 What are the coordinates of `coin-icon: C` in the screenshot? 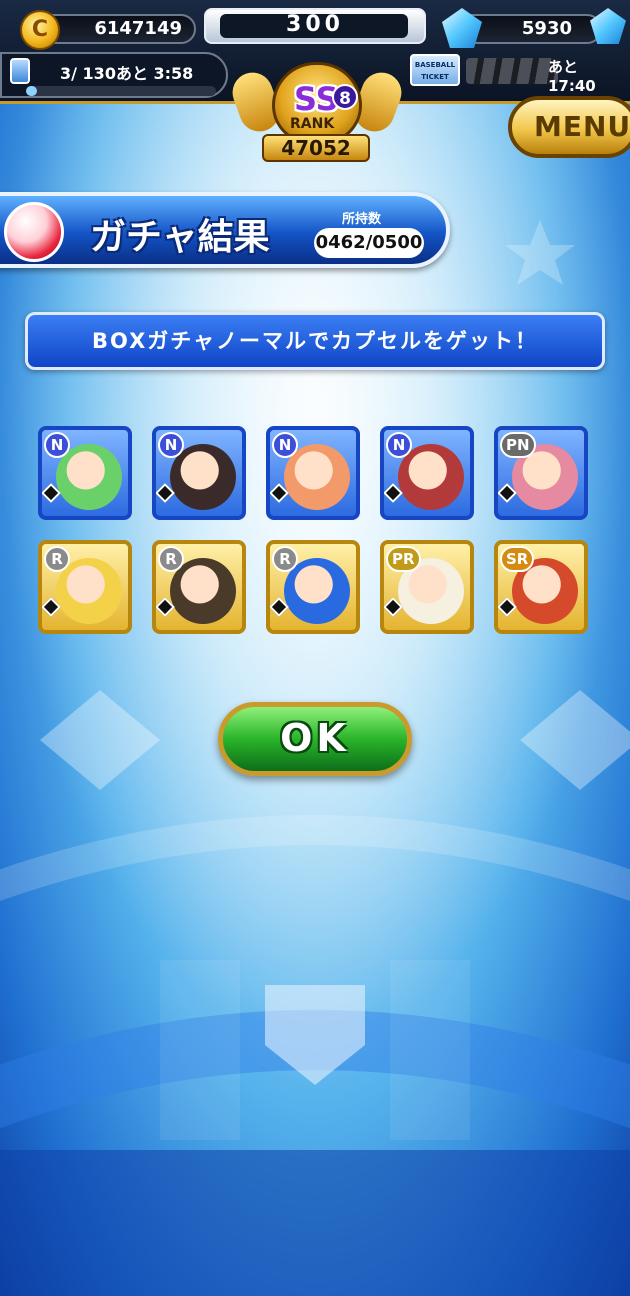 It's located at (40, 30).